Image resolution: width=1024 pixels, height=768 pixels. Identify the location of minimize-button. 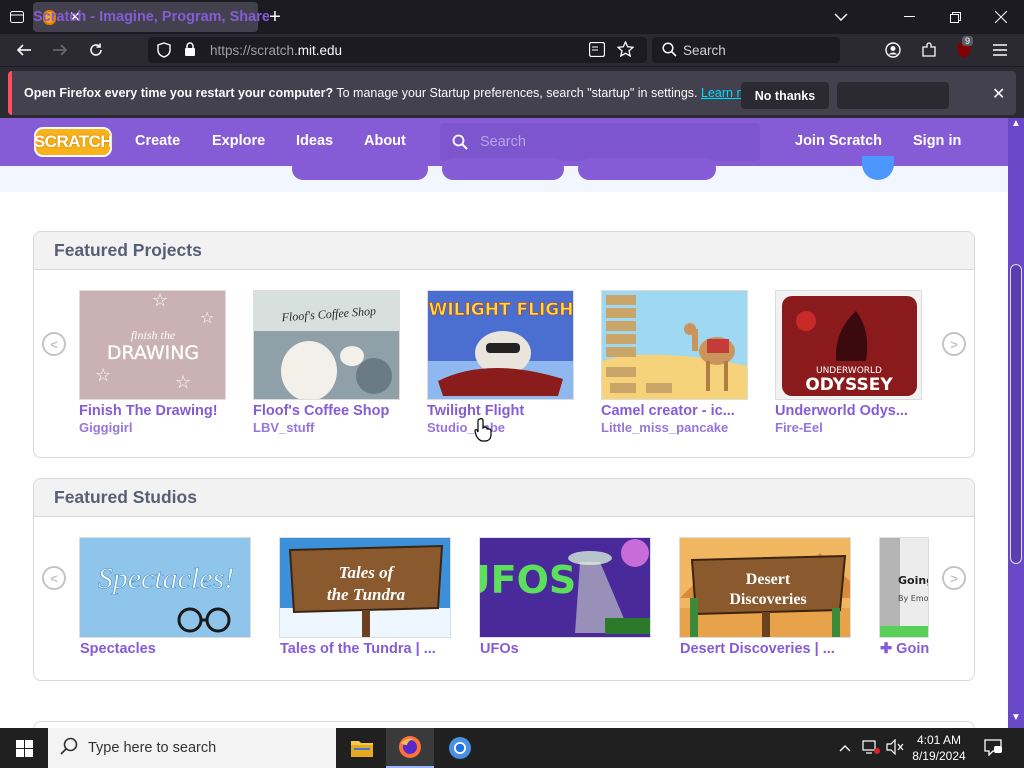
(909, 17).